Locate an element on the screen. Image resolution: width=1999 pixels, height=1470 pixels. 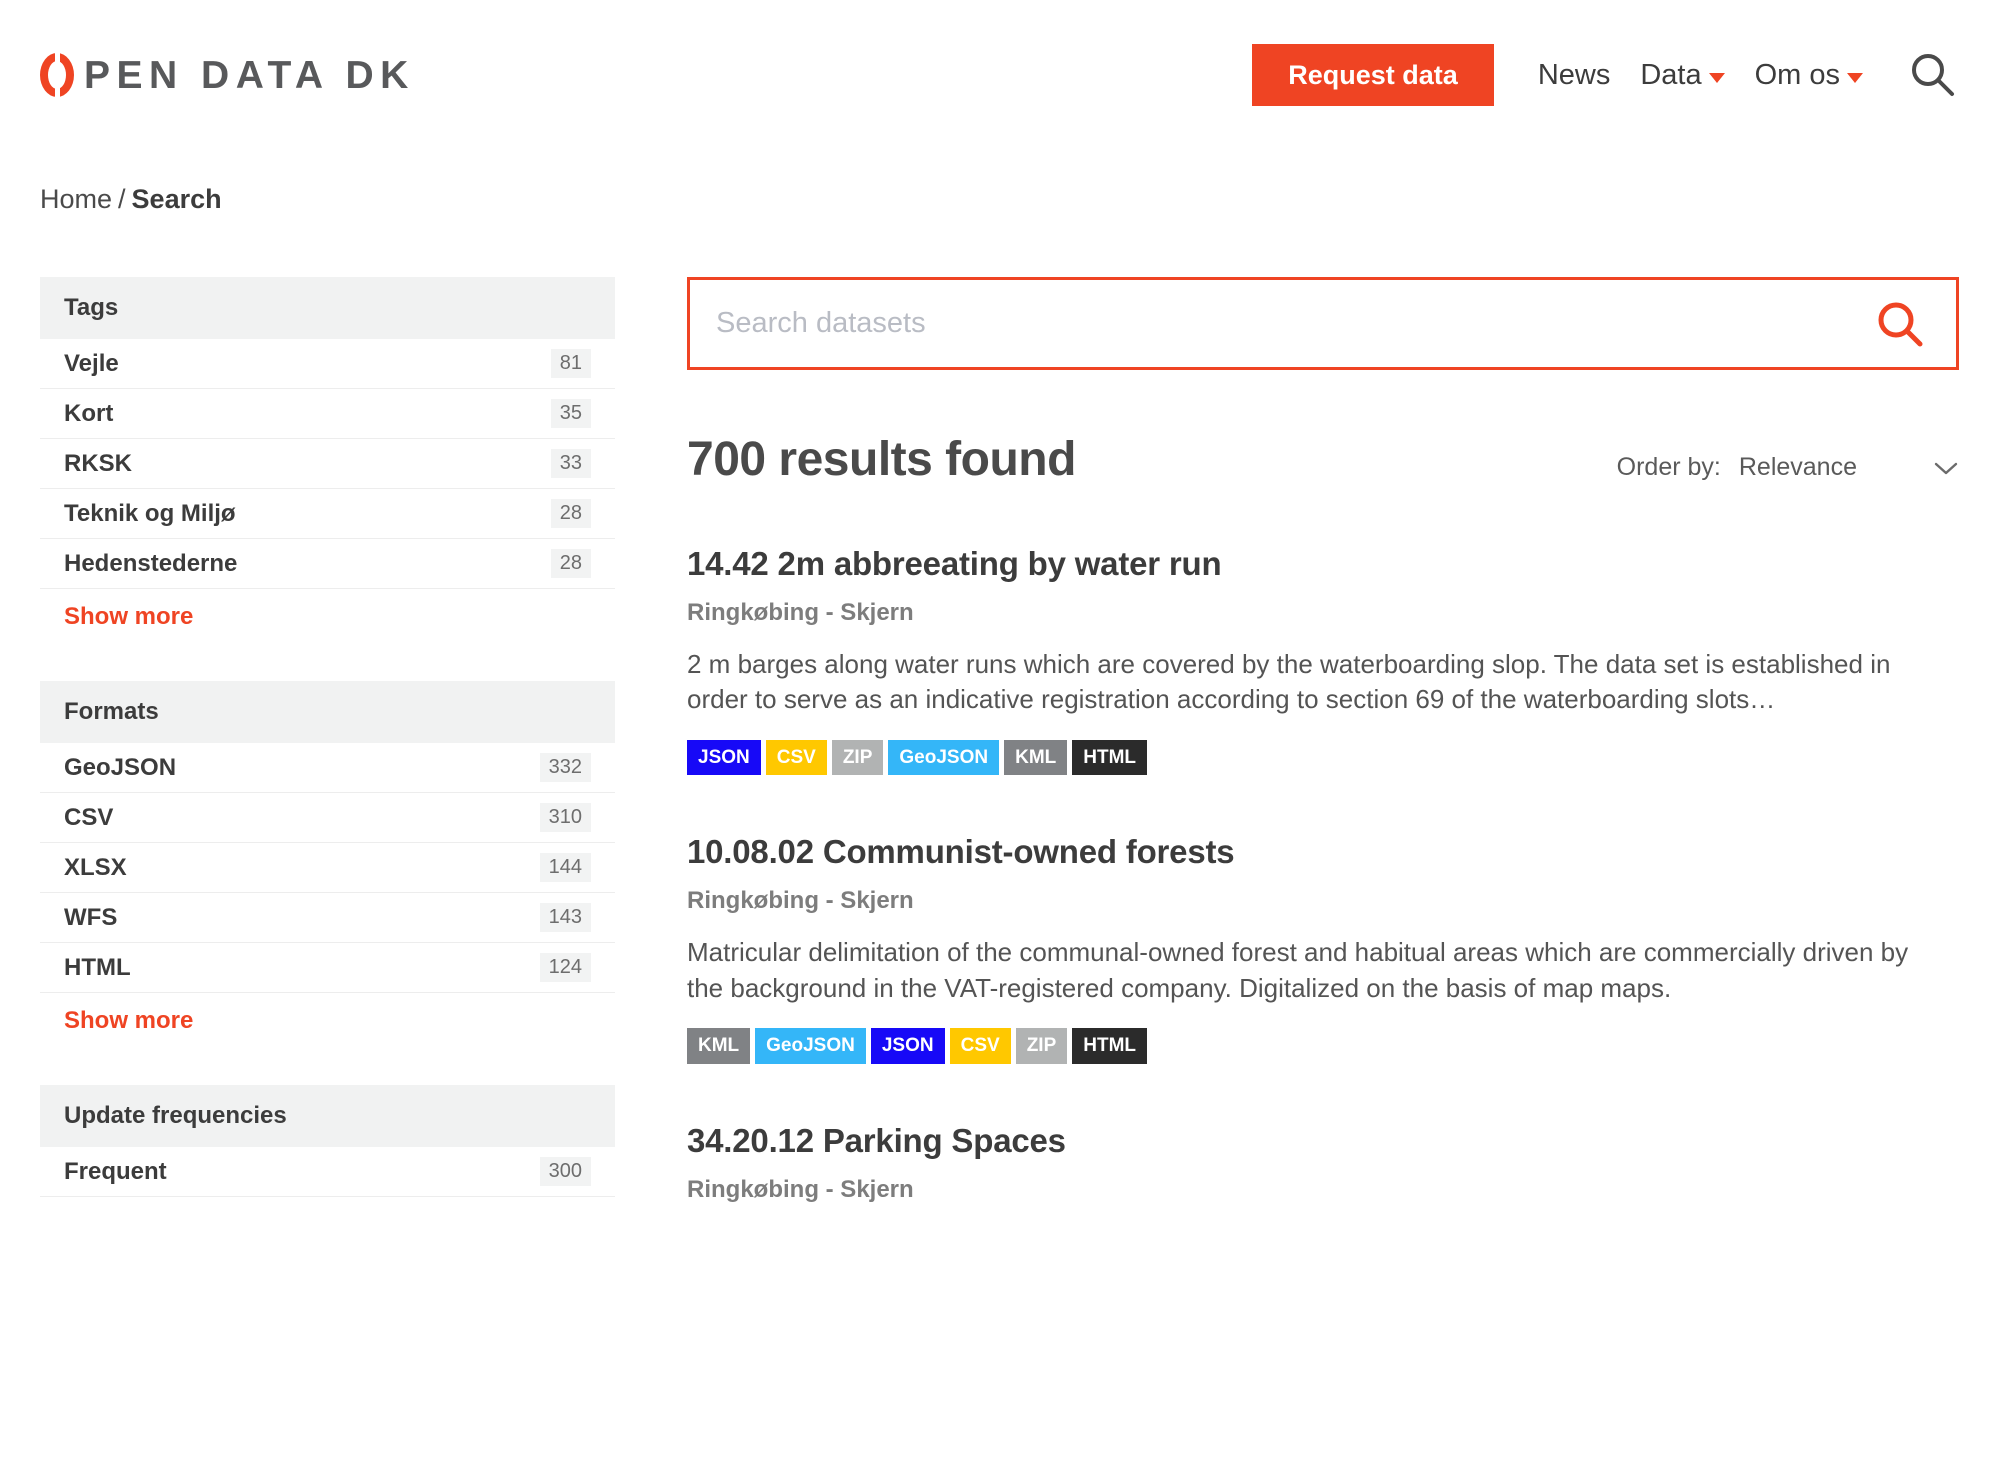
facet-label: Hedenstederne is located at coordinates (151, 563).